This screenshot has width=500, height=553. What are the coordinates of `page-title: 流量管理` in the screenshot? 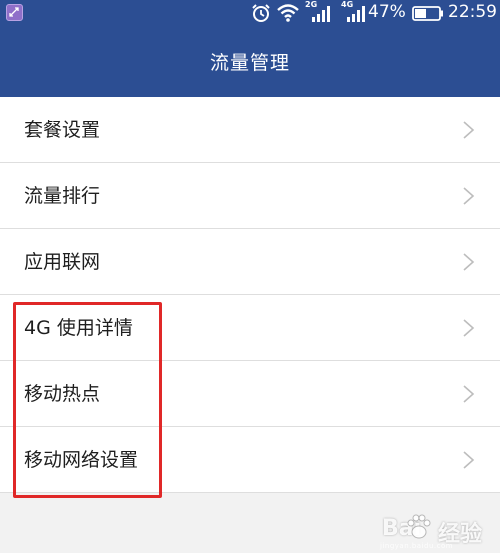 It's located at (249, 63).